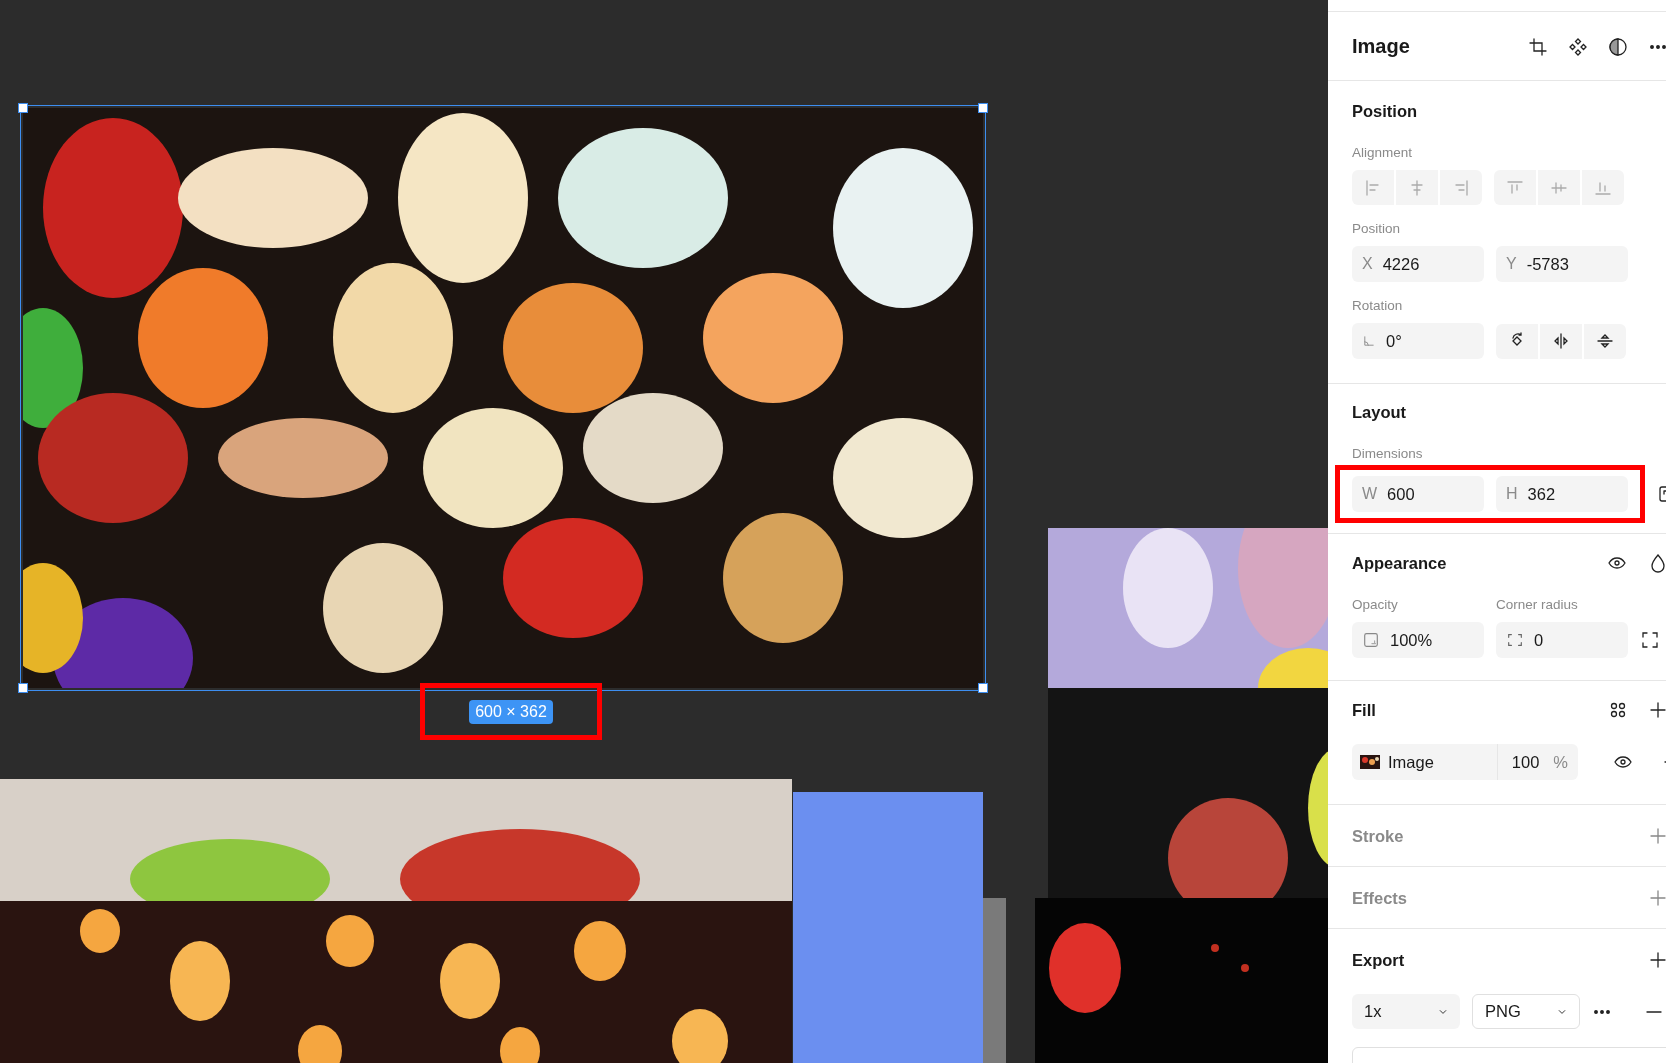 This screenshot has width=1666, height=1063. What do you see at coordinates (1378, 305) in the screenshot?
I see `field-label: Rotation` at bounding box center [1378, 305].